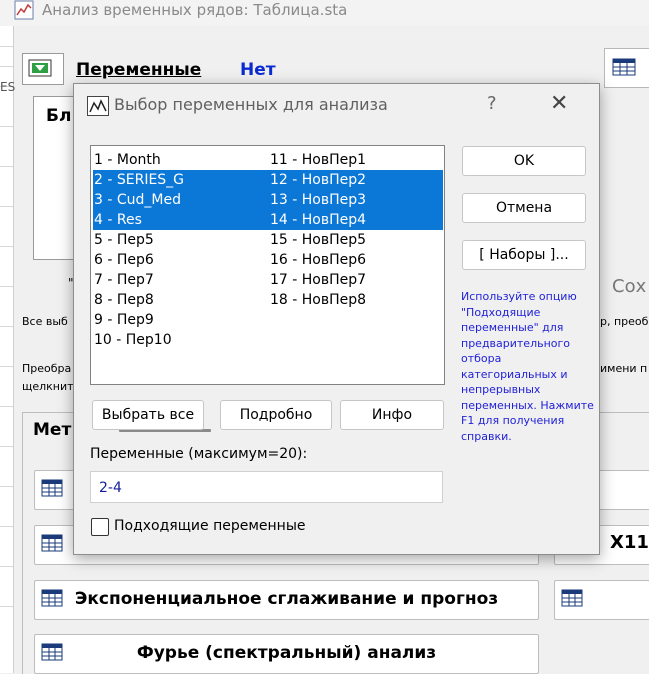  What do you see at coordinates (355, 180) in the screenshot?
I see `variable-list-item: 12 - НовПер2` at bounding box center [355, 180].